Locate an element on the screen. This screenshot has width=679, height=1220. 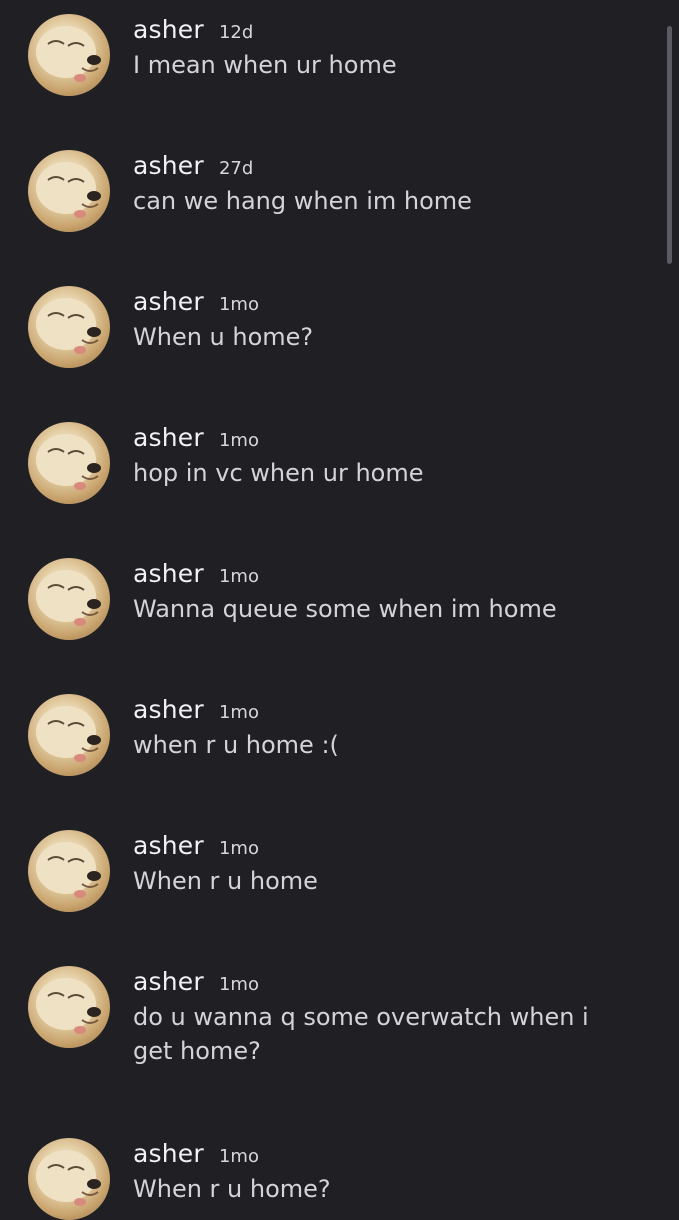
message-header: asher 27d is located at coordinates (193, 165).